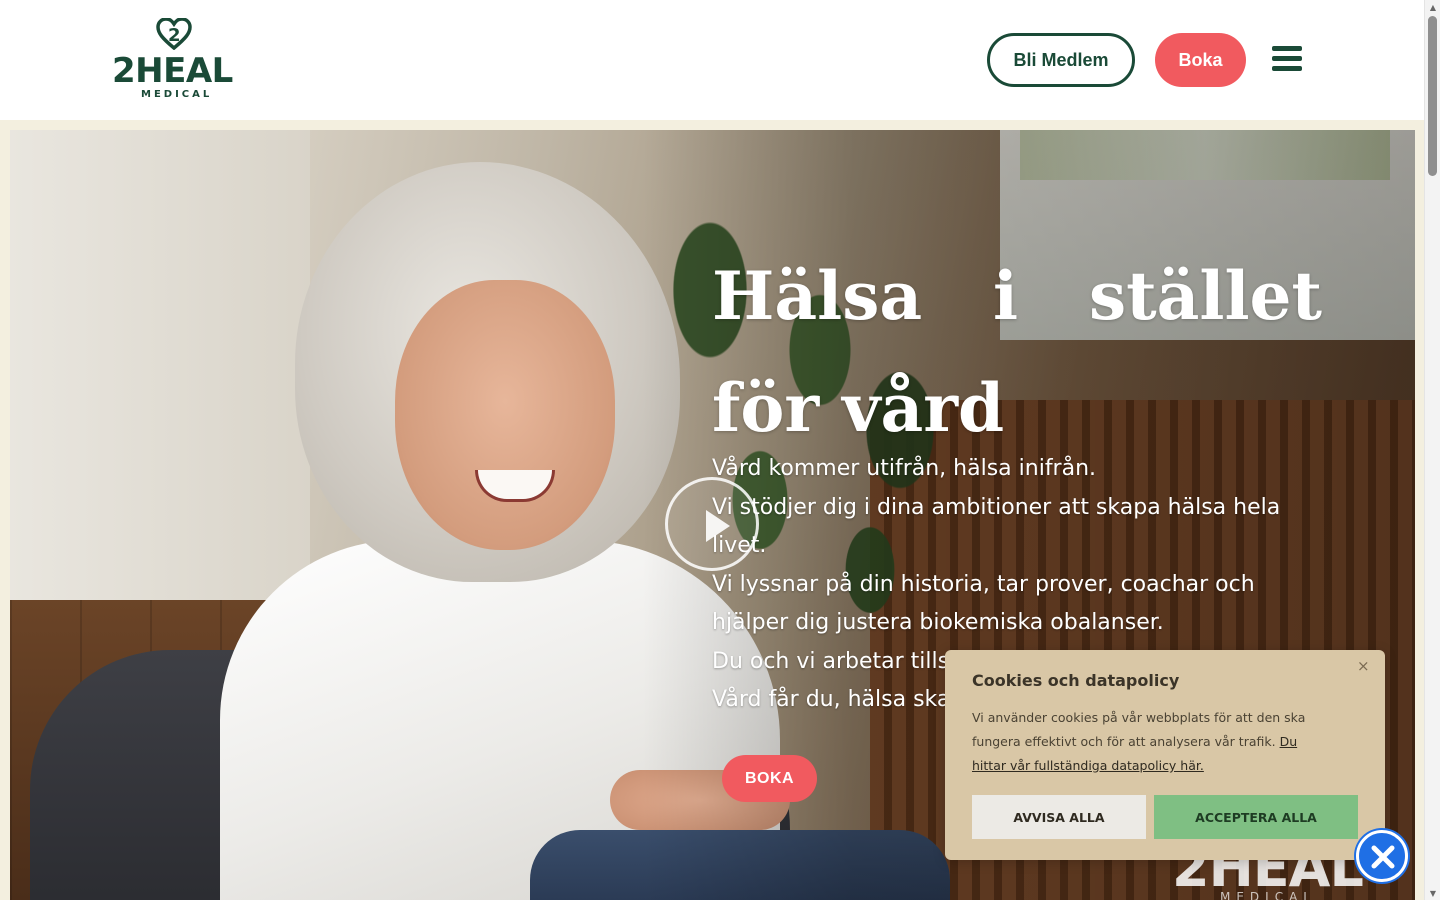  I want to click on svg-text: 2, so click(174, 35).